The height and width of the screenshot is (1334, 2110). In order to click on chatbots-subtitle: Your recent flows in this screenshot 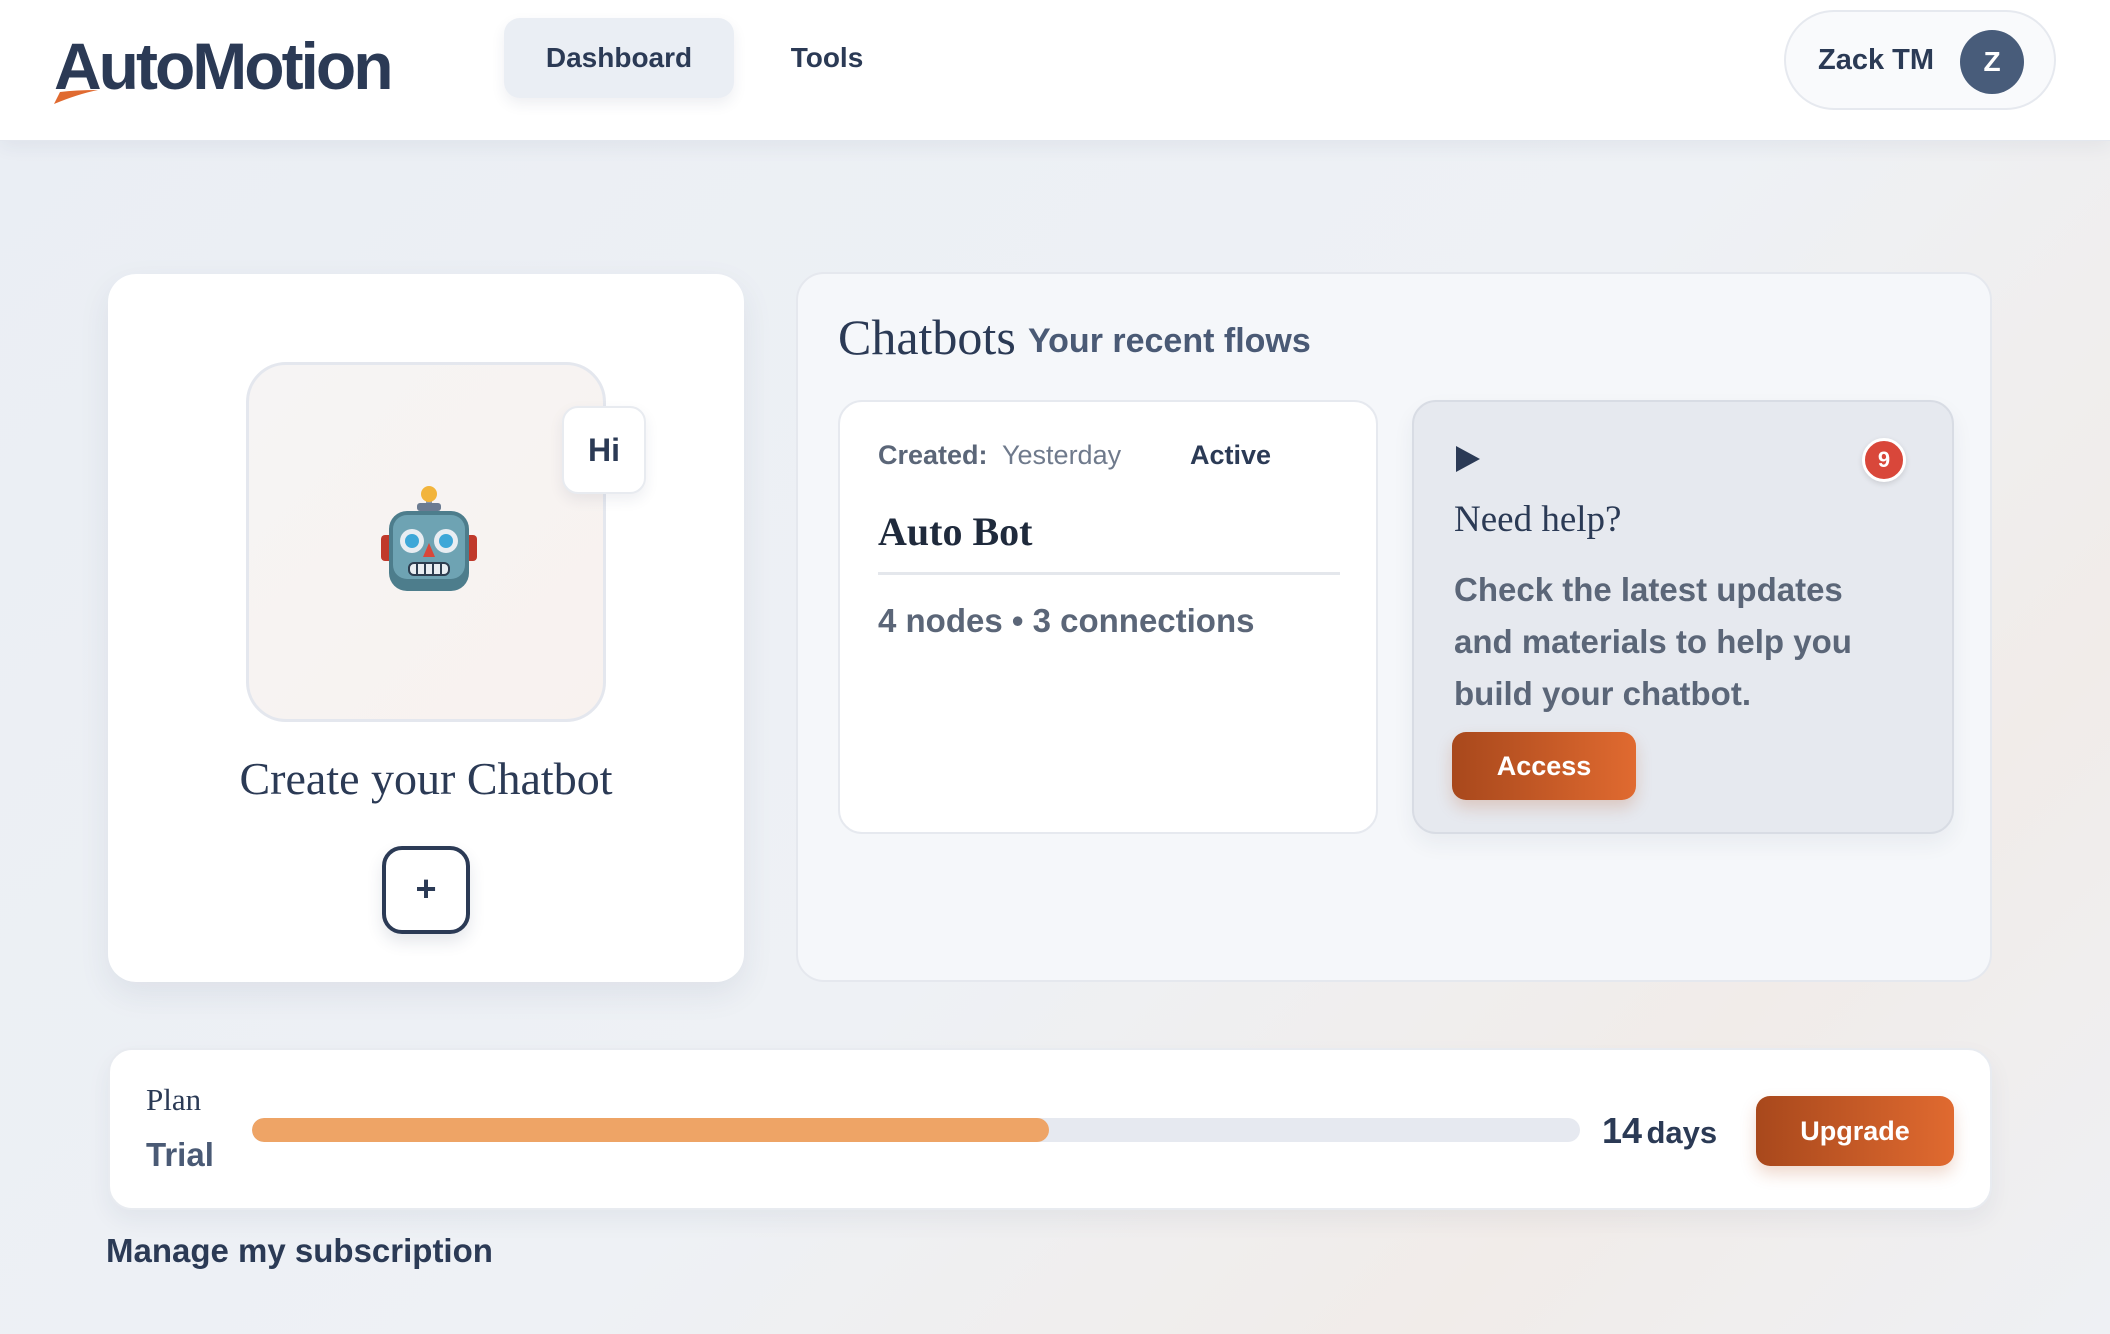, I will do `click(1169, 341)`.